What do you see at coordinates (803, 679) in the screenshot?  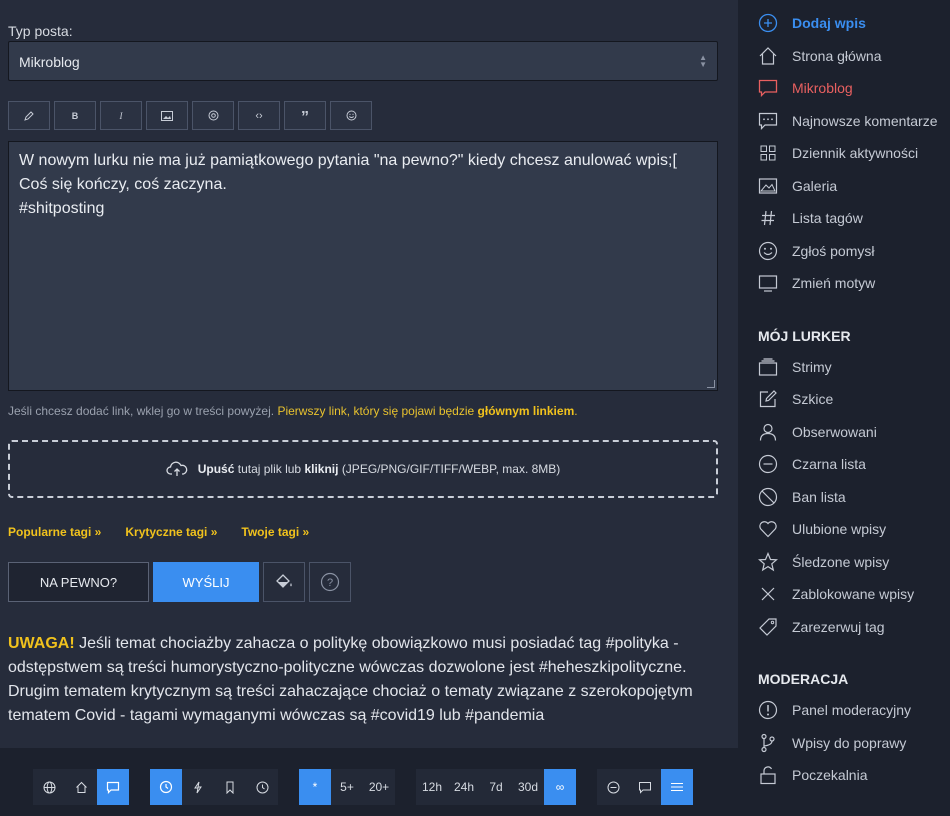 I see `section-moderation: MODERACJA` at bounding box center [803, 679].